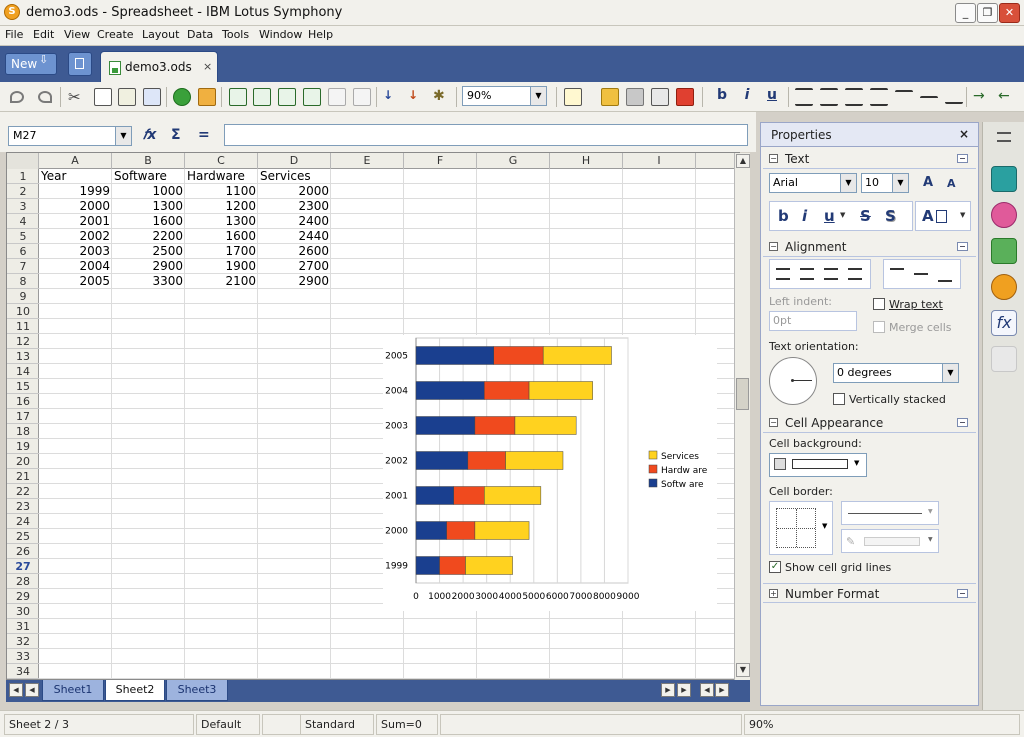 This screenshot has height=737, width=1024. Describe the element at coordinates (152, 97) in the screenshot. I see `paste-special-icon` at that location.